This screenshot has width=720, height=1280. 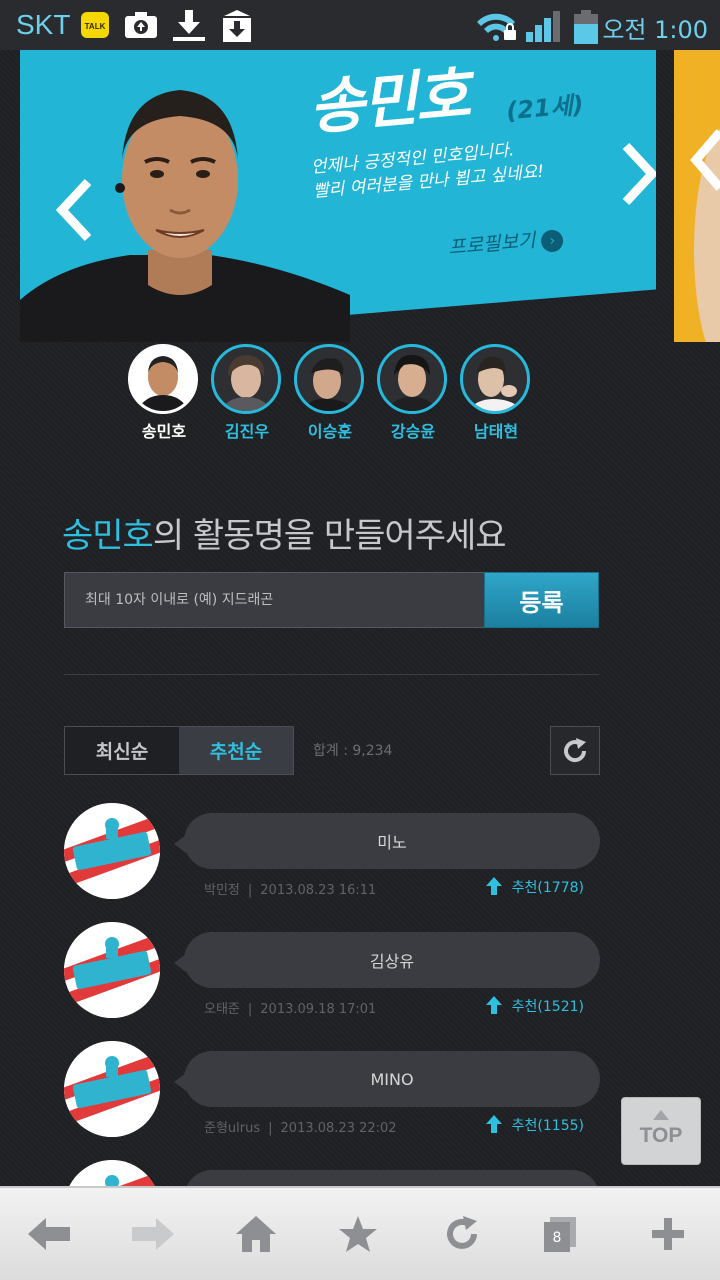 I want to click on bookmark-button, so click(x=358, y=1234).